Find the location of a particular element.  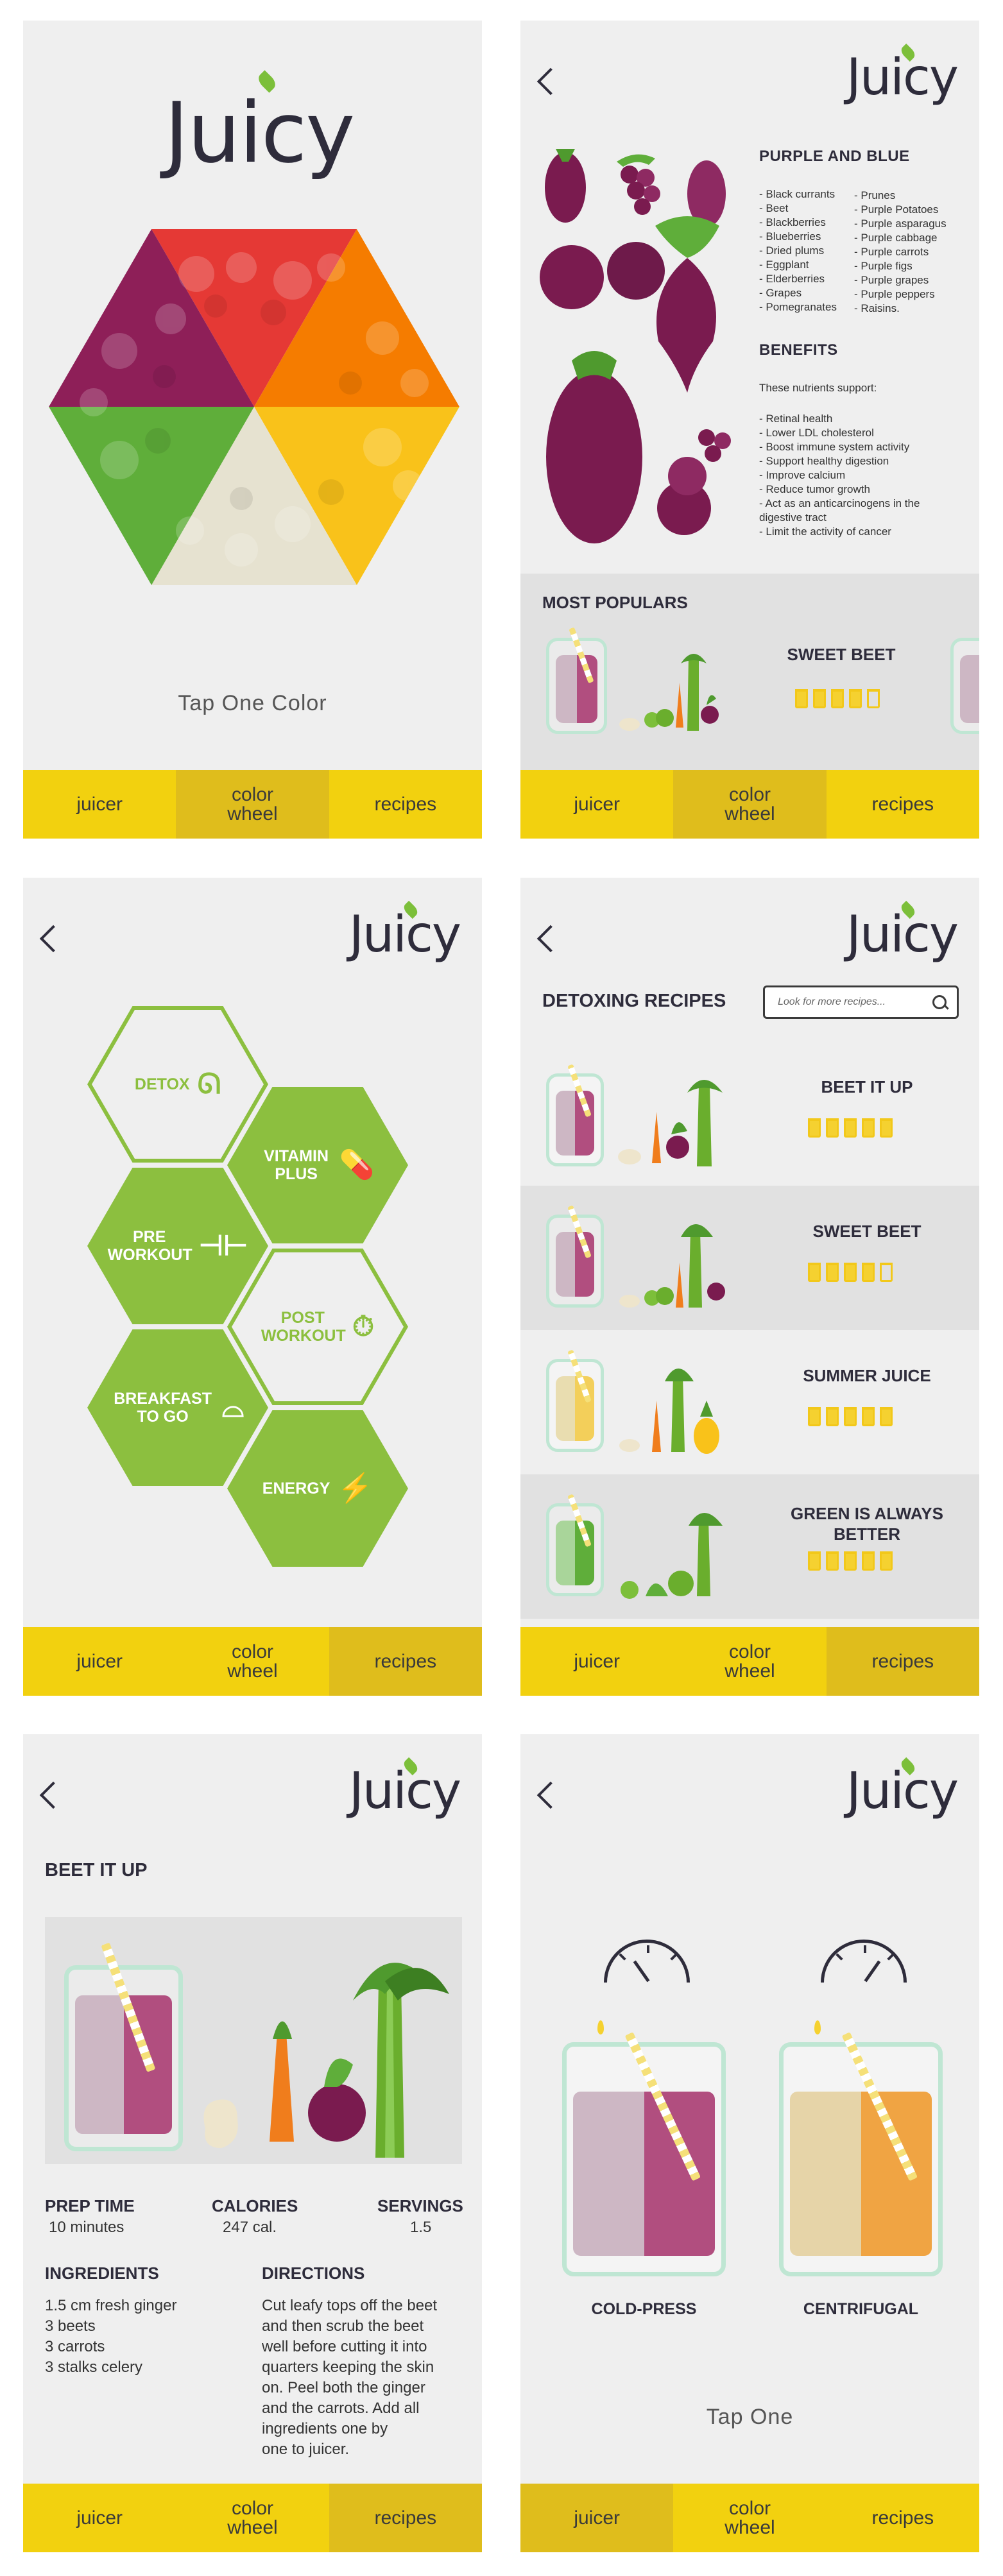

centrifugal-label: CENTRIFUGAL is located at coordinates (861, 2309).